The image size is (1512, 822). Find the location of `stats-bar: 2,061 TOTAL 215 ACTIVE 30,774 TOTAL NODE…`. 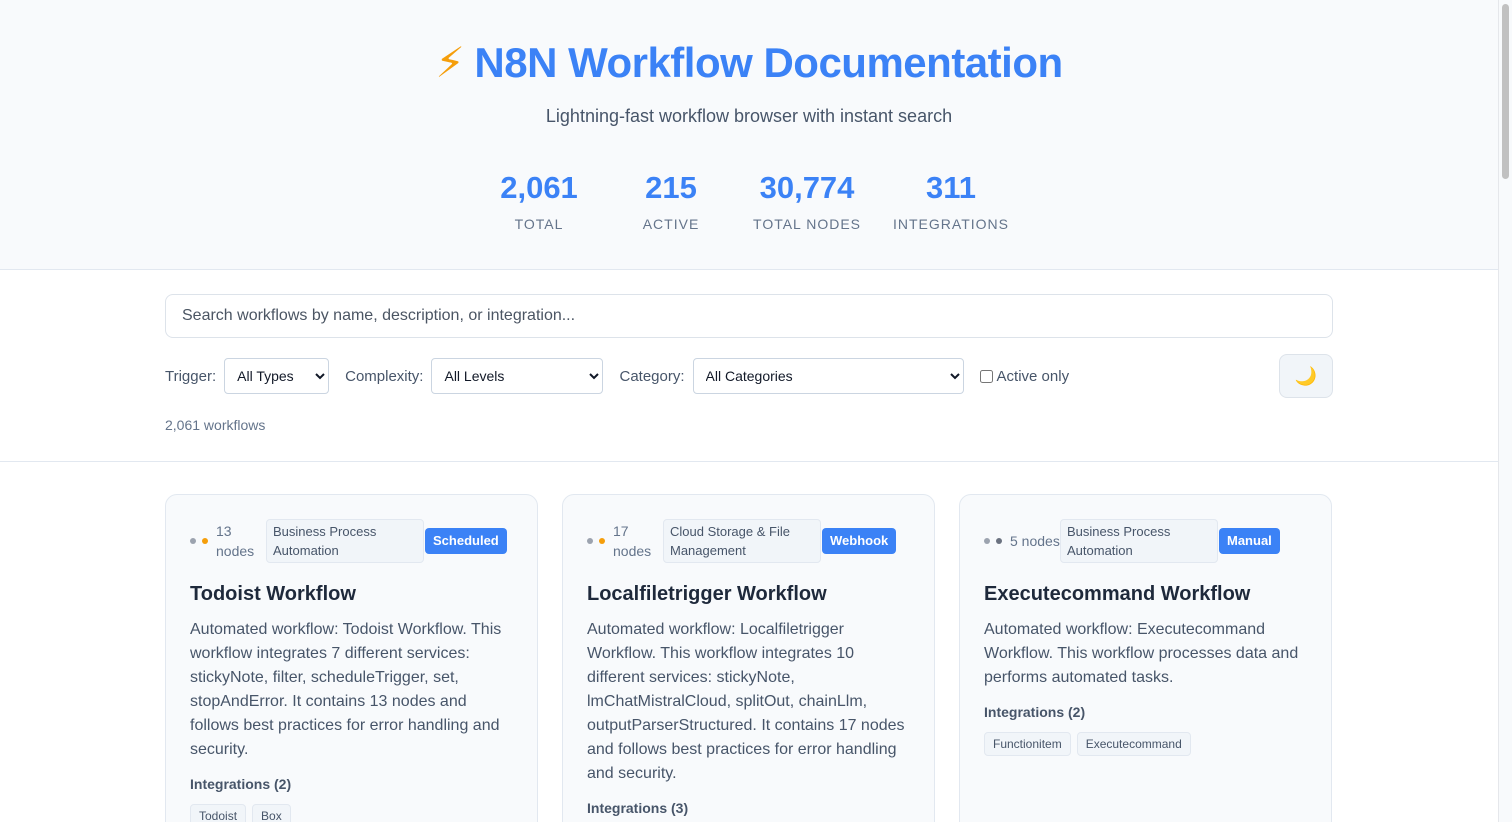

stats-bar: 2,061 TOTAL 215 ACTIVE 30,774 TOTAL NODE… is located at coordinates (749, 201).